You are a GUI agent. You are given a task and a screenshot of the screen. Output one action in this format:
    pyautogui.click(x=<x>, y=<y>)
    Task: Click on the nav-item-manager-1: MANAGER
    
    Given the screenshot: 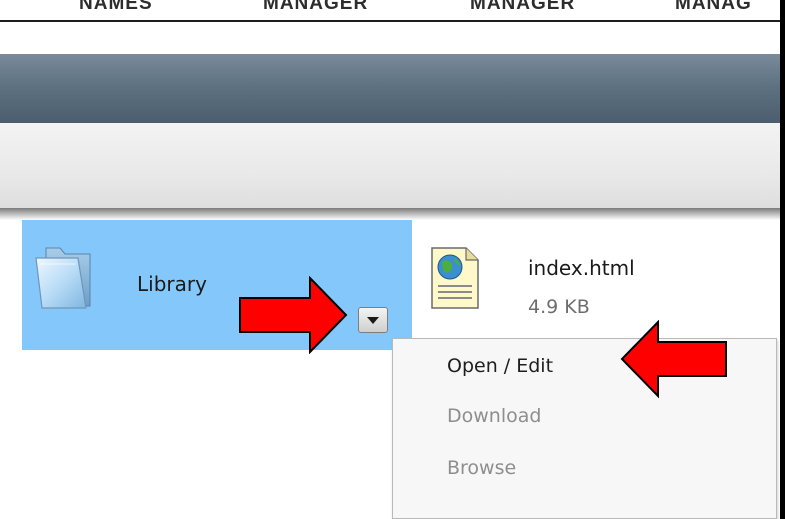 What is the action you would take?
    pyautogui.click(x=315, y=7)
    